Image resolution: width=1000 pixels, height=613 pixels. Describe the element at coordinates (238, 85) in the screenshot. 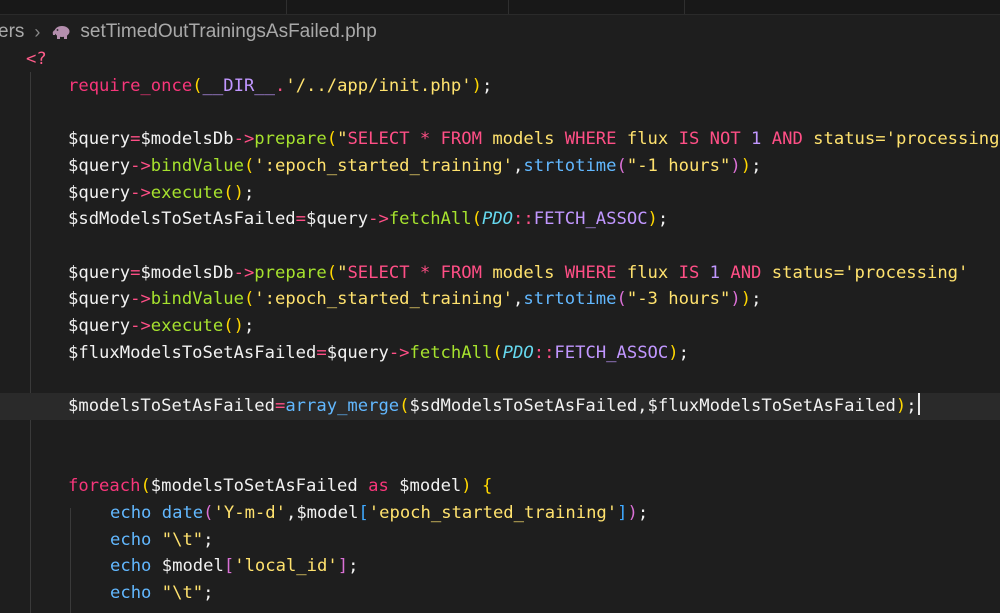

I see `code-token: __DIR__` at that location.